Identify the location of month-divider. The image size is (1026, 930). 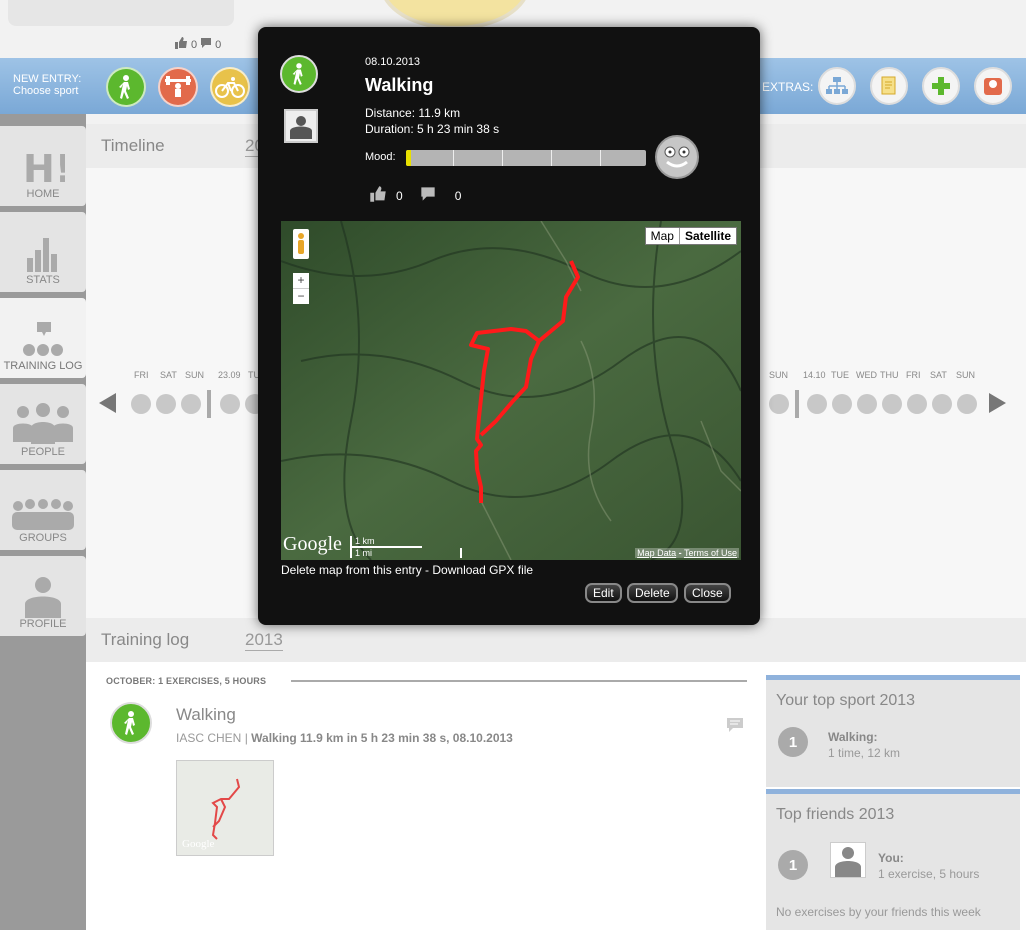
(519, 681).